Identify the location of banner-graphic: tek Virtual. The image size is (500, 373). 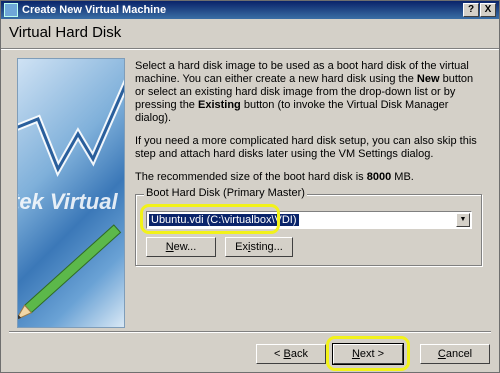
(71, 200).